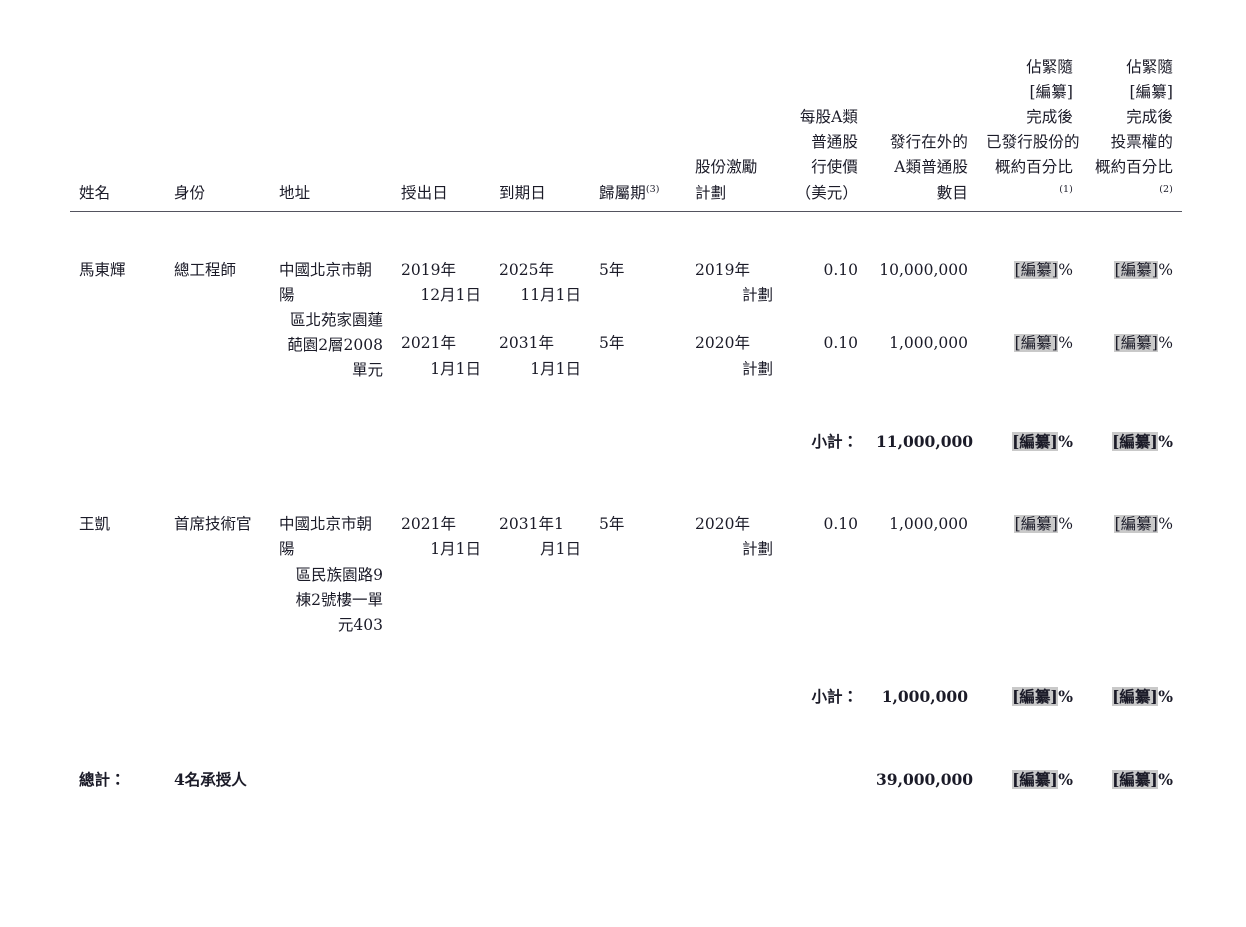 The height and width of the screenshot is (927, 1246). I want to click on header-line: 每股A類, so click(828, 117).